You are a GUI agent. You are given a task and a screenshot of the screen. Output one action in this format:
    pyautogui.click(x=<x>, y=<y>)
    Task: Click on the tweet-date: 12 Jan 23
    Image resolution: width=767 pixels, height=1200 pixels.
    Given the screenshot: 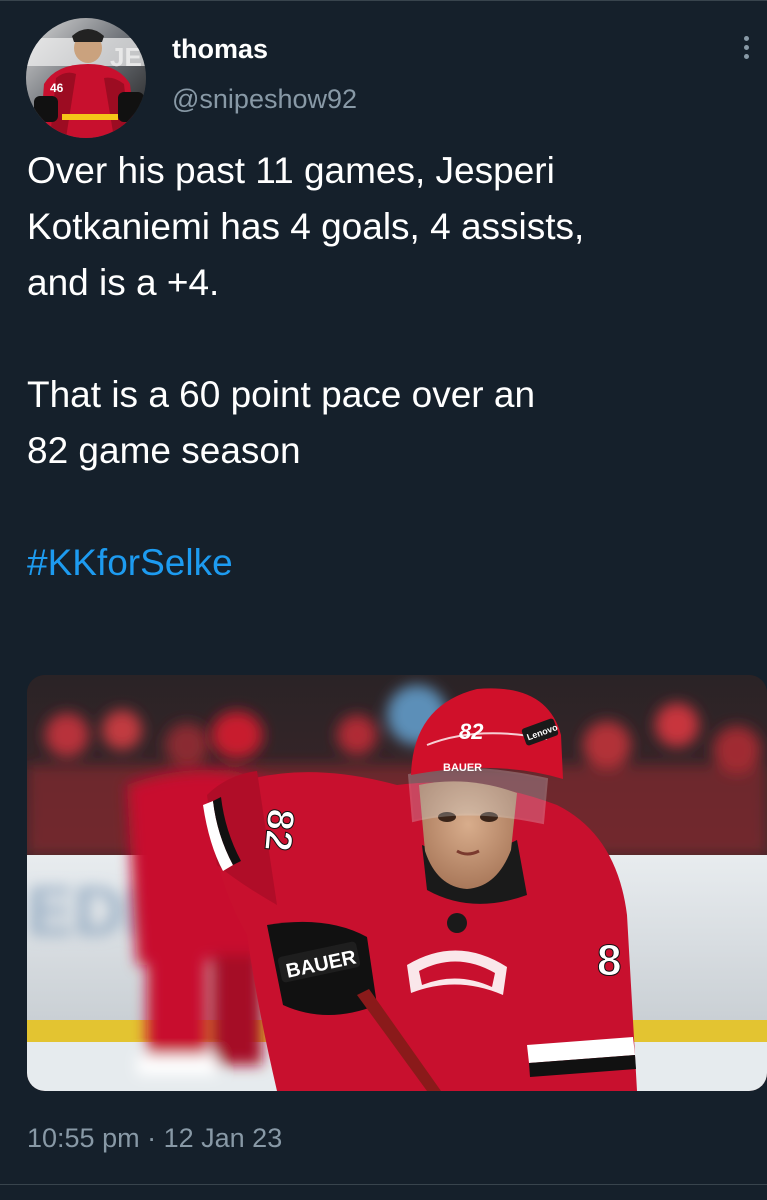 What is the action you would take?
    pyautogui.click(x=223, y=1138)
    